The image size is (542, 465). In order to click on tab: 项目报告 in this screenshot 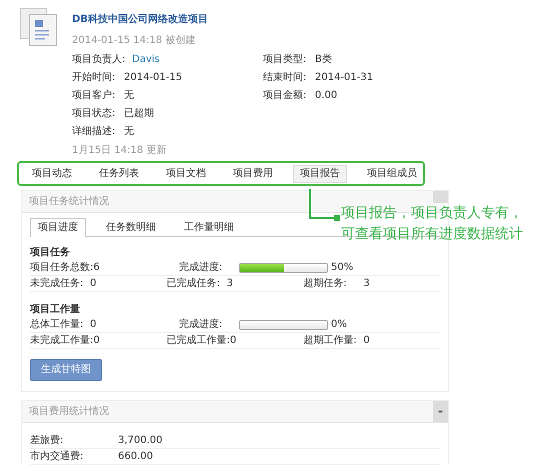, I will do `click(320, 173)`.